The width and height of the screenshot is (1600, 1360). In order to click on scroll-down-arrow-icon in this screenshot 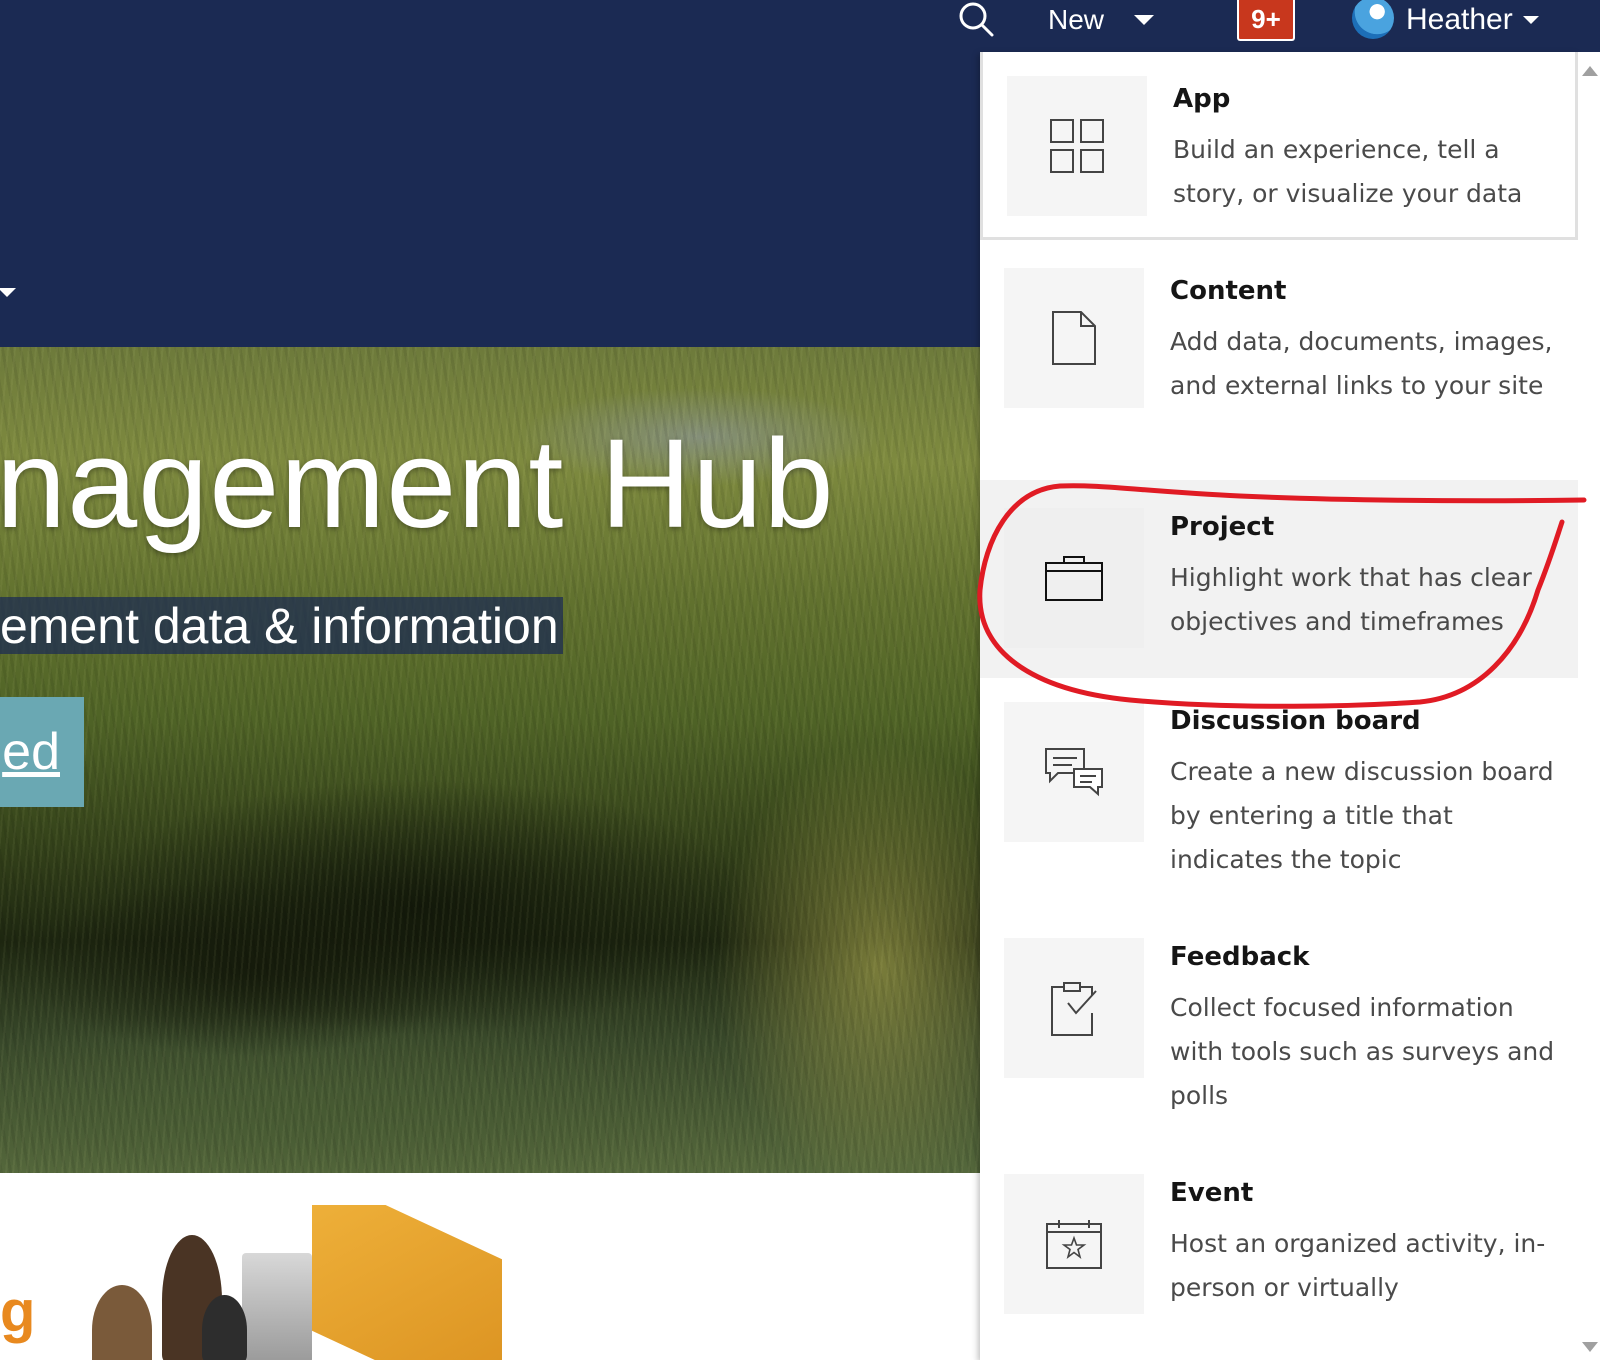, I will do `click(1590, 1347)`.